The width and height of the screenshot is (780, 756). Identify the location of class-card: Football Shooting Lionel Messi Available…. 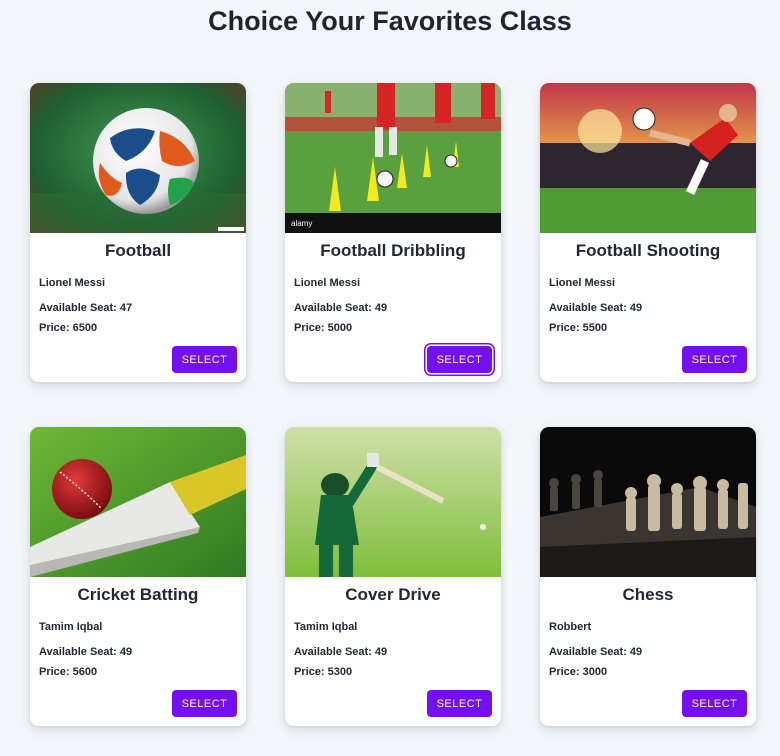
(648, 232).